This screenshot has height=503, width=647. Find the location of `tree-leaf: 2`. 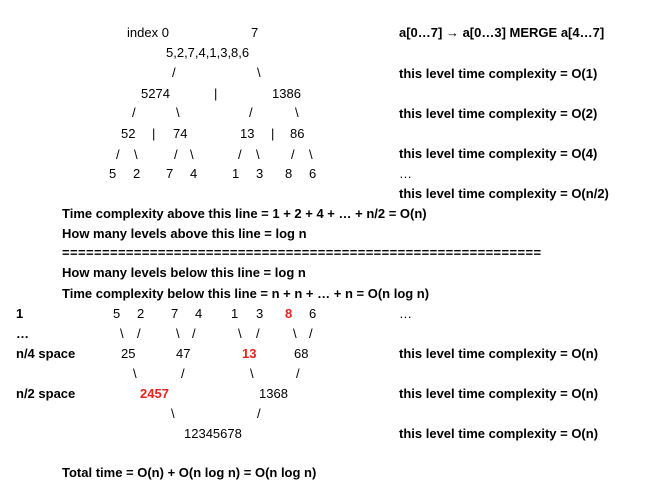

tree-leaf: 2 is located at coordinates (137, 173).